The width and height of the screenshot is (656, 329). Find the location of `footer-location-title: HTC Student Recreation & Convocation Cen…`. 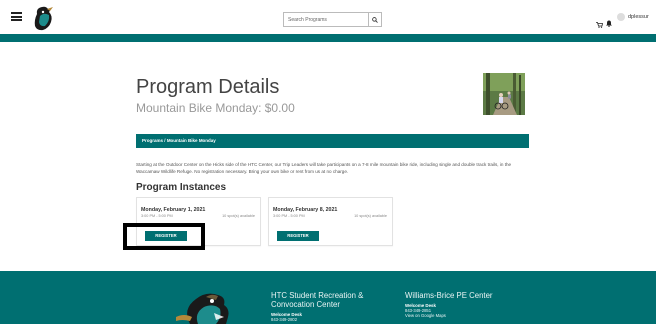

footer-location-title: HTC Student Recreation & Convocation Cen… is located at coordinates (317, 300).